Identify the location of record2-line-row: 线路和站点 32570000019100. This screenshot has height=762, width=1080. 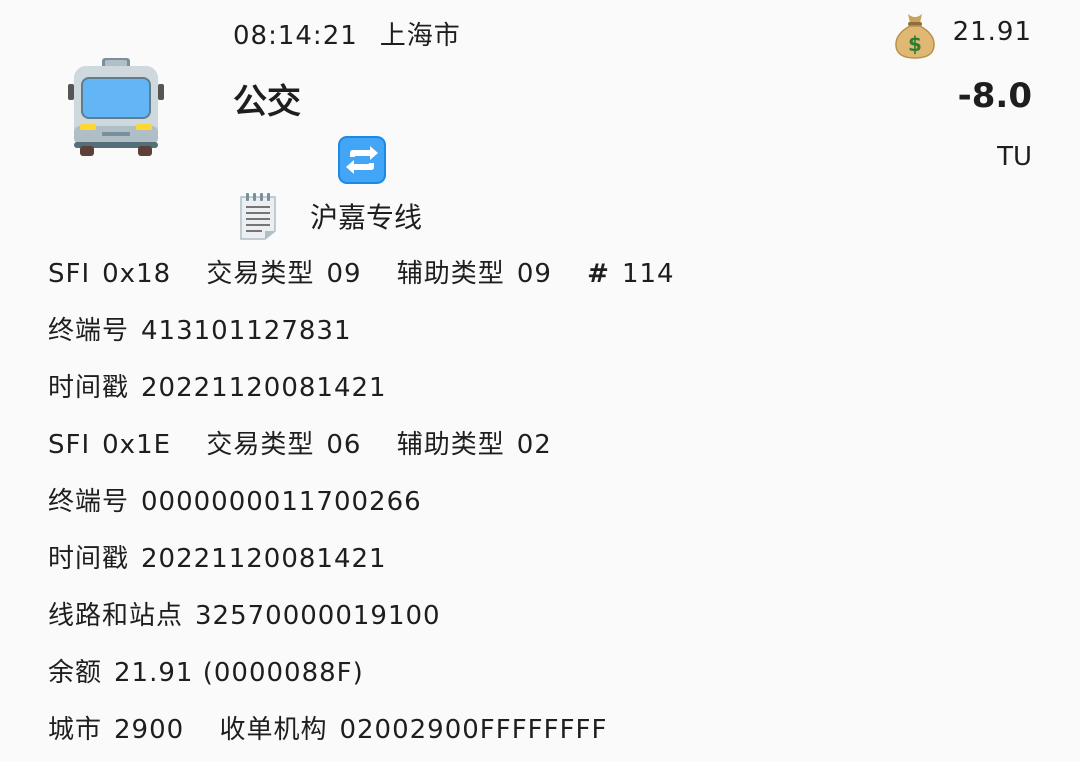
(548, 619).